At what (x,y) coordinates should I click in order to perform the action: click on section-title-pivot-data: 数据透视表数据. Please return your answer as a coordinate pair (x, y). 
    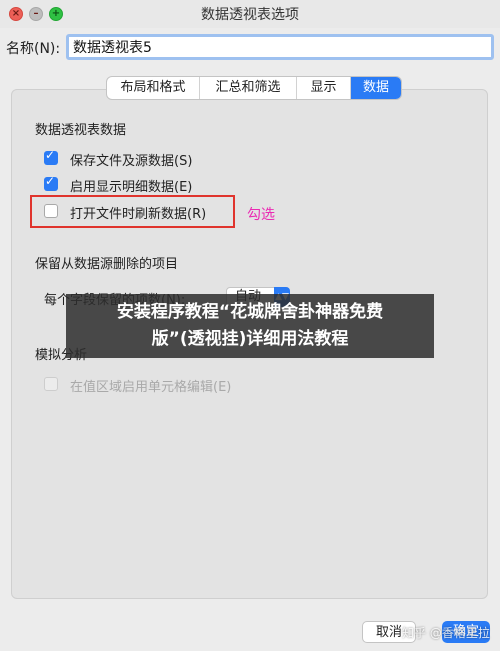
    Looking at the image, I should click on (81, 130).